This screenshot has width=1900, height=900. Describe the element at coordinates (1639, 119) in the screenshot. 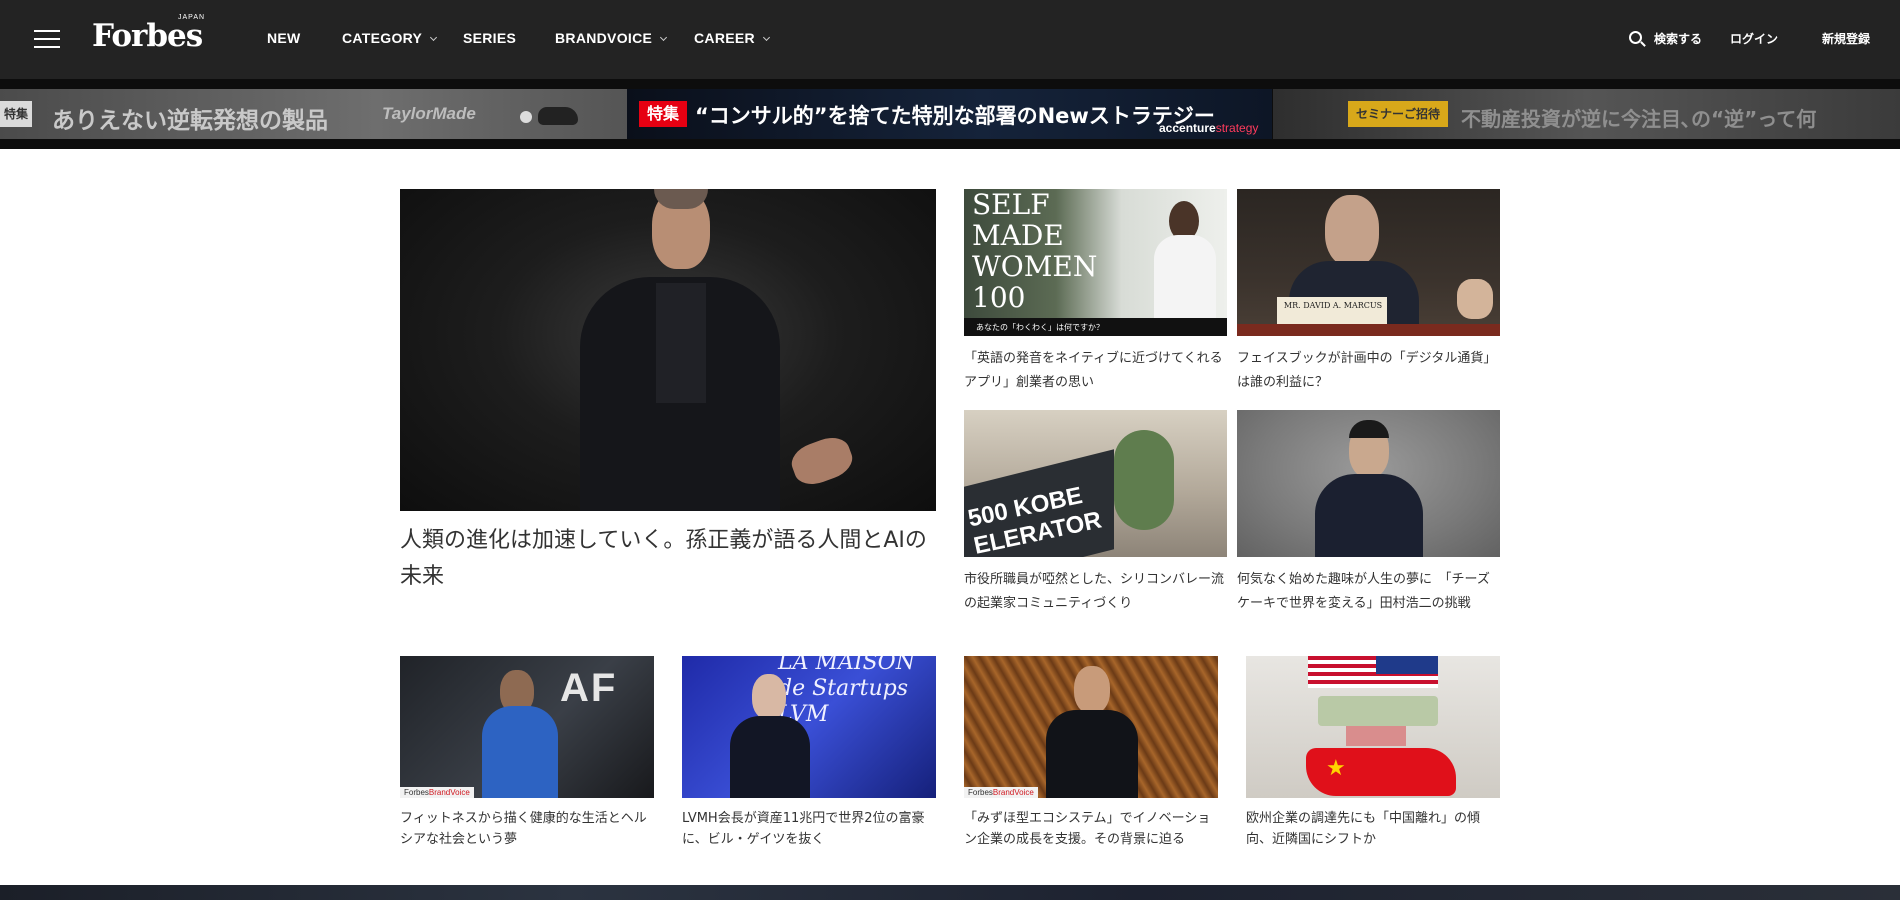

I see `banner-text: 不動産投資が逆に今注目､の“逆”って何` at that location.